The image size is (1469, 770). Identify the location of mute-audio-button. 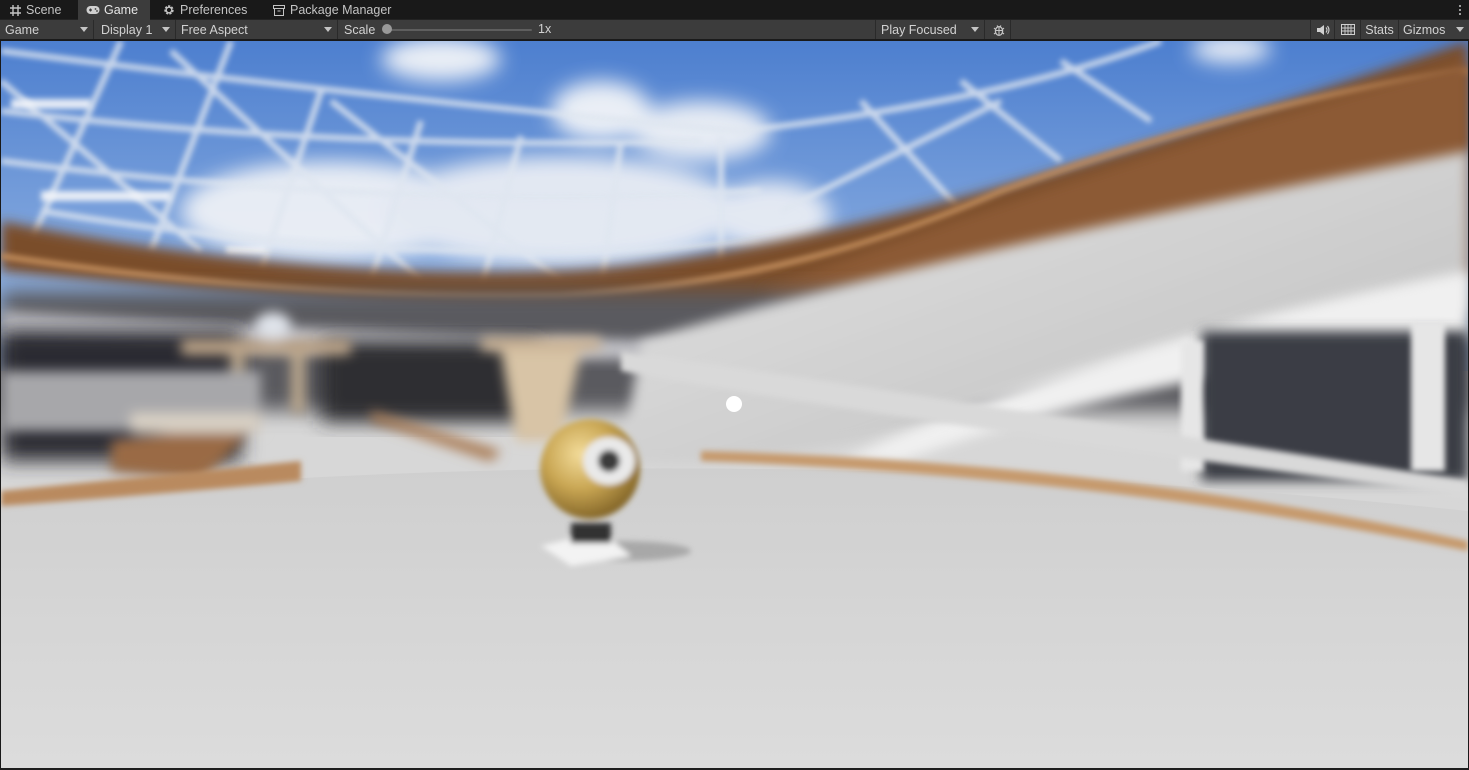
(1322, 29).